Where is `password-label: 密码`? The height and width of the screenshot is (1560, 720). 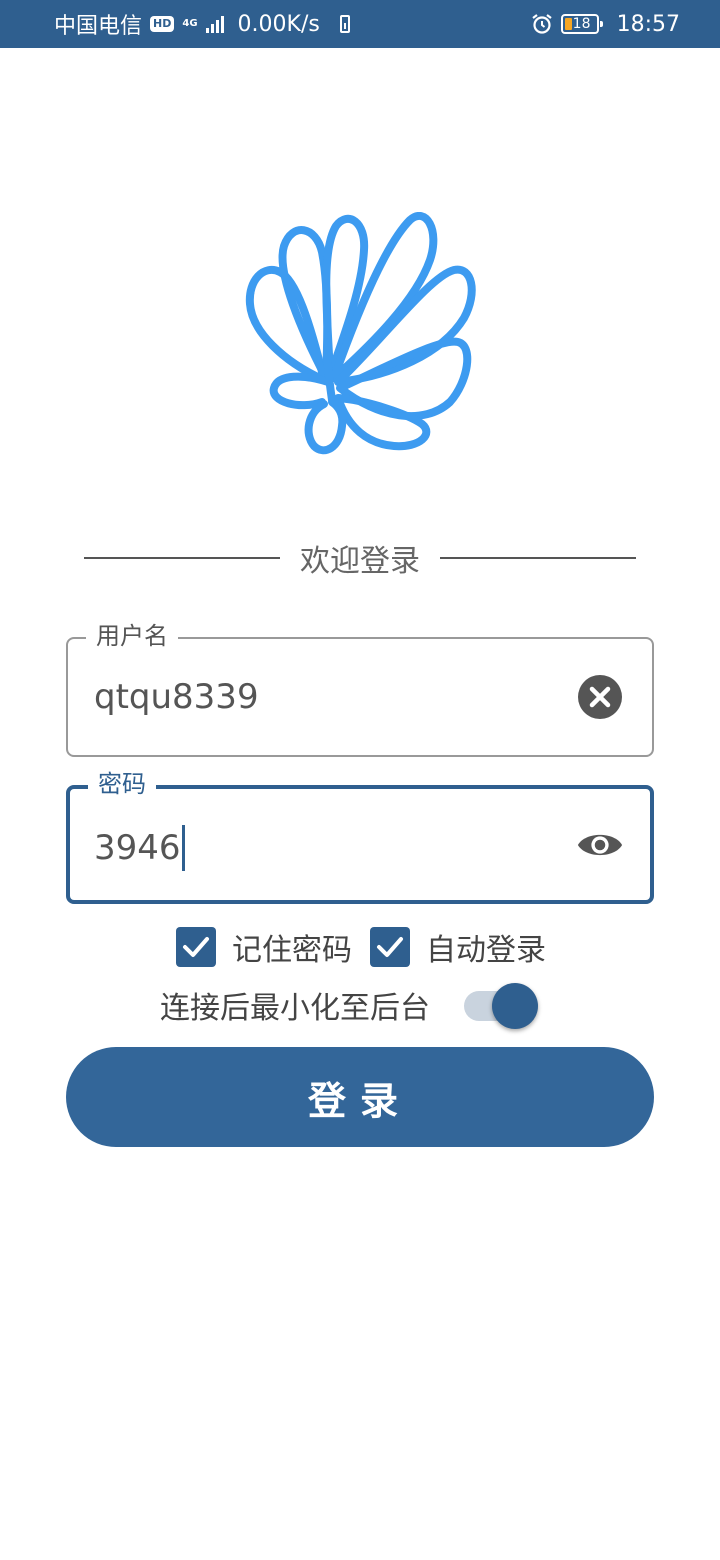 password-label: 密码 is located at coordinates (122, 784).